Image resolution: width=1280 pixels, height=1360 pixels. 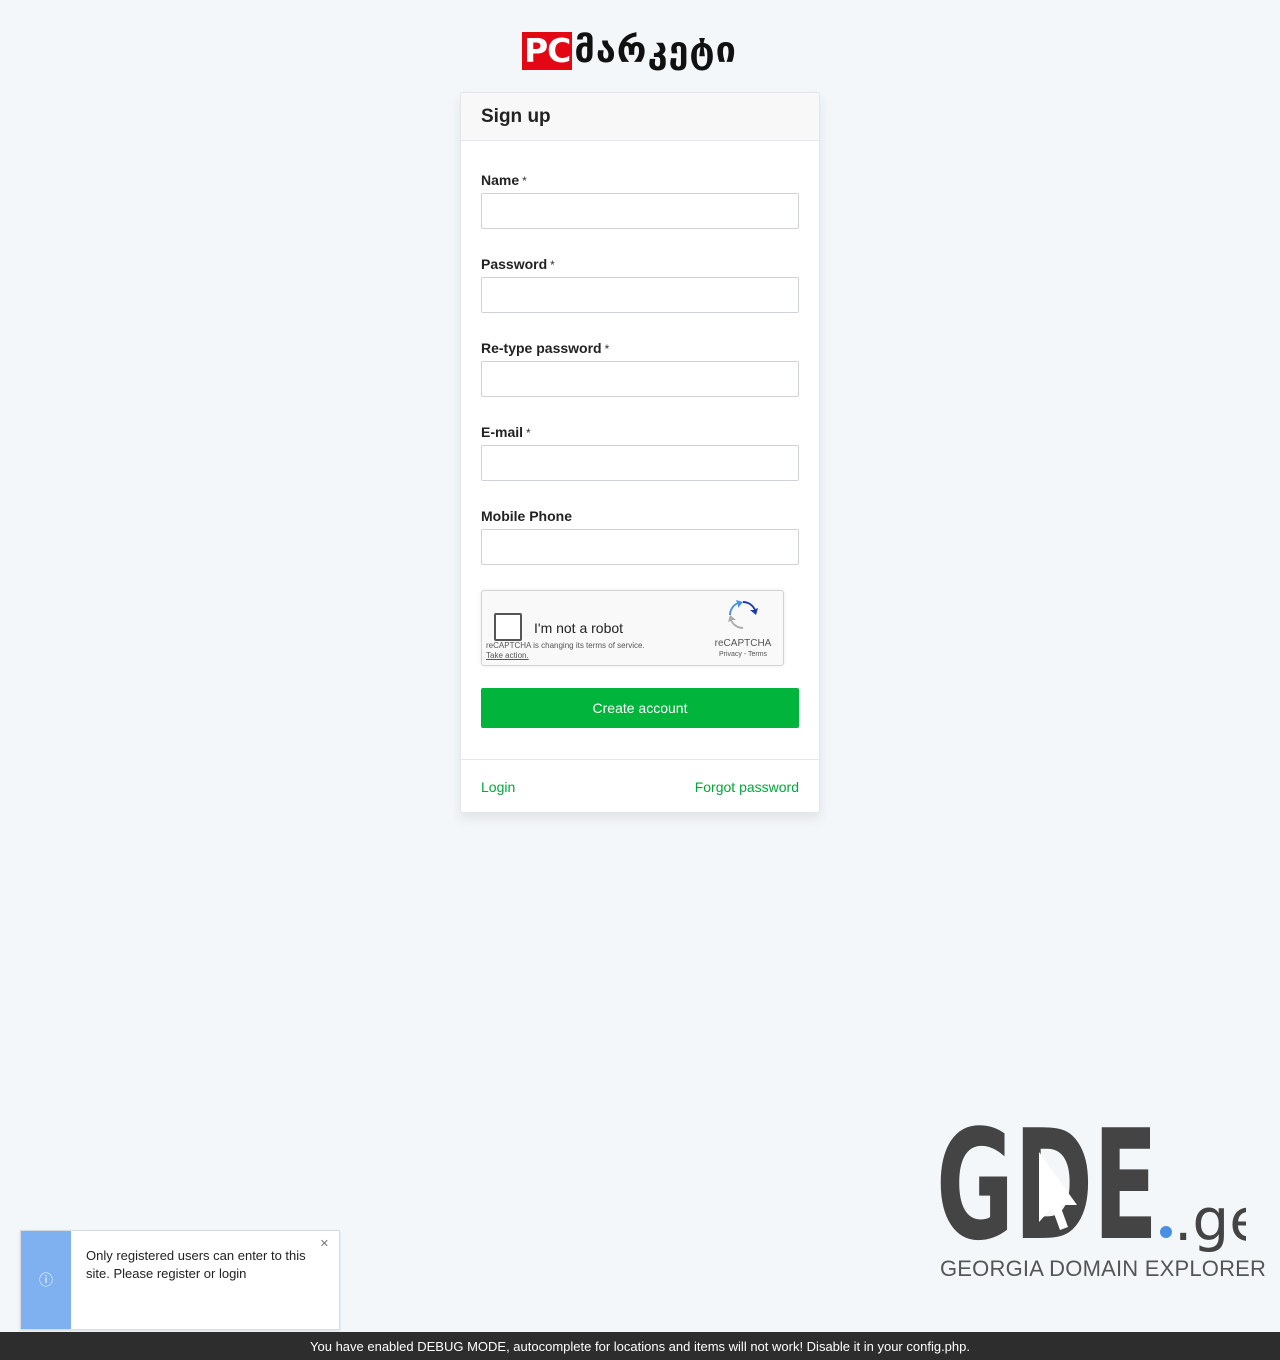 What do you see at coordinates (640, 786) in the screenshot?
I see `card-footer: Login Forgot password` at bounding box center [640, 786].